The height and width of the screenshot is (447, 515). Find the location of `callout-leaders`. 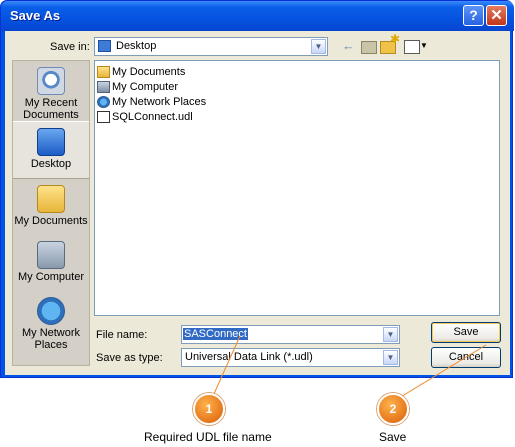

callout-leaders is located at coordinates (349, 367).